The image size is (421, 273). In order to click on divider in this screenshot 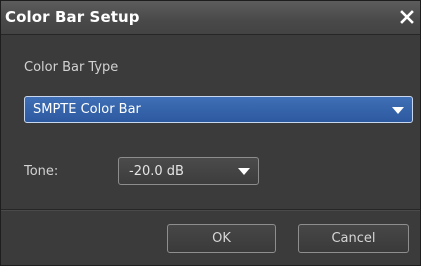, I will do `click(210, 210)`.